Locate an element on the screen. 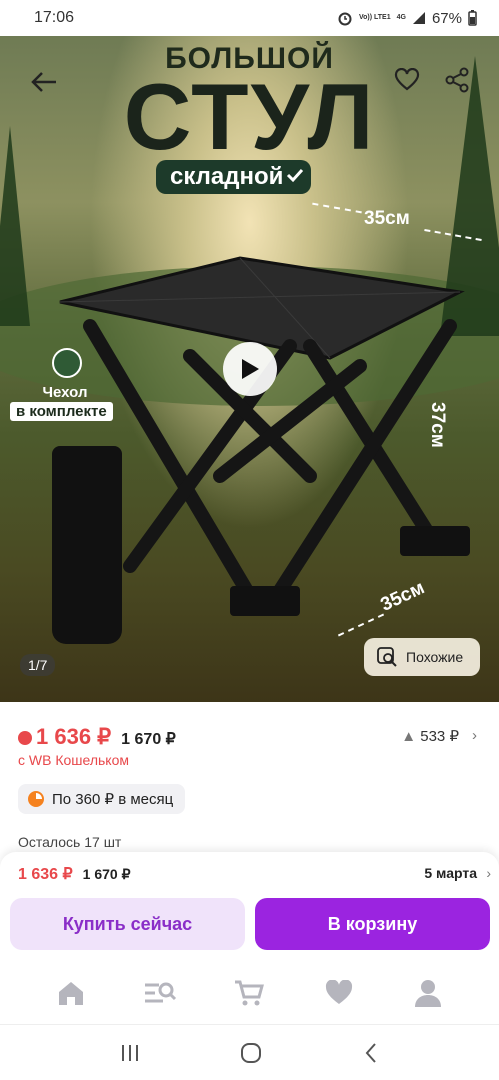 Image resolution: width=499 pixels, height=1080 pixels. dim-top-line is located at coordinates (337, 208).